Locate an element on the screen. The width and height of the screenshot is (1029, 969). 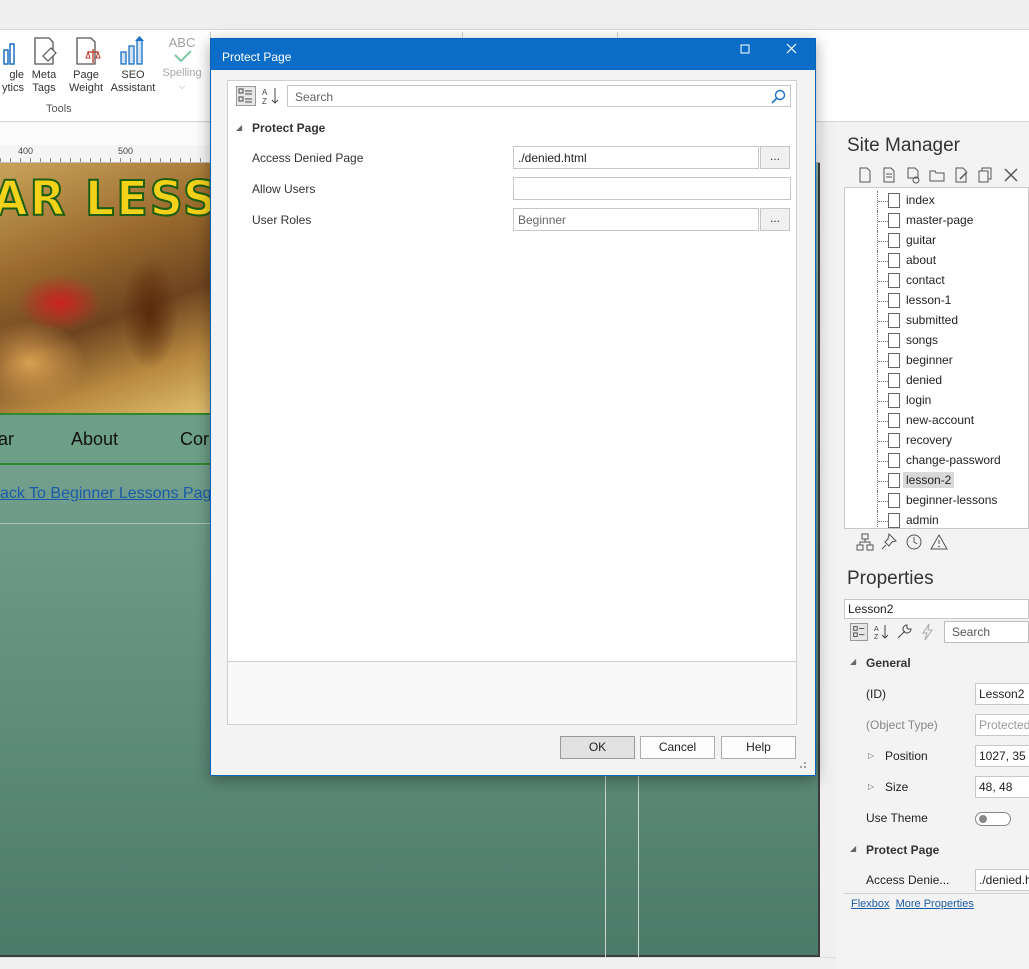
tree-item-songs: songs is located at coordinates (936, 341).